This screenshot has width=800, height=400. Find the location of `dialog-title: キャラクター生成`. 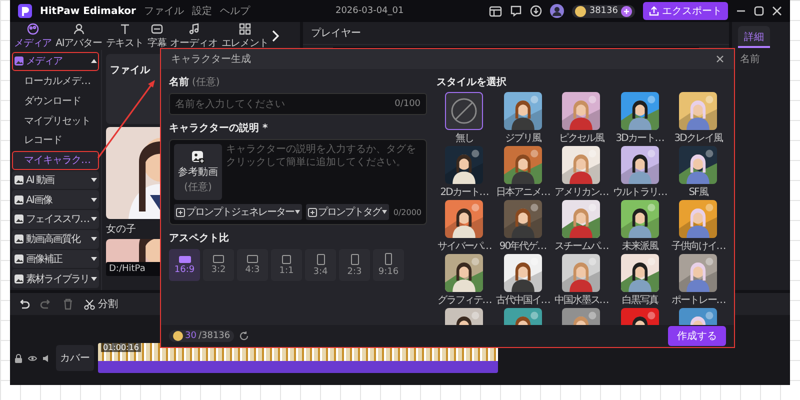

dialog-title: キャラクター生成 is located at coordinates (211, 59).